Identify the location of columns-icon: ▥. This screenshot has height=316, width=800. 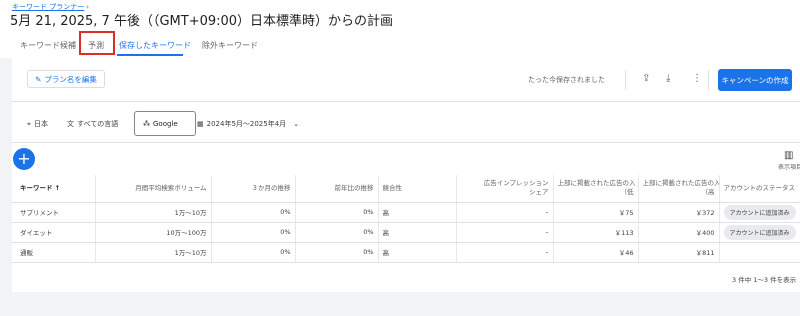
(788, 155).